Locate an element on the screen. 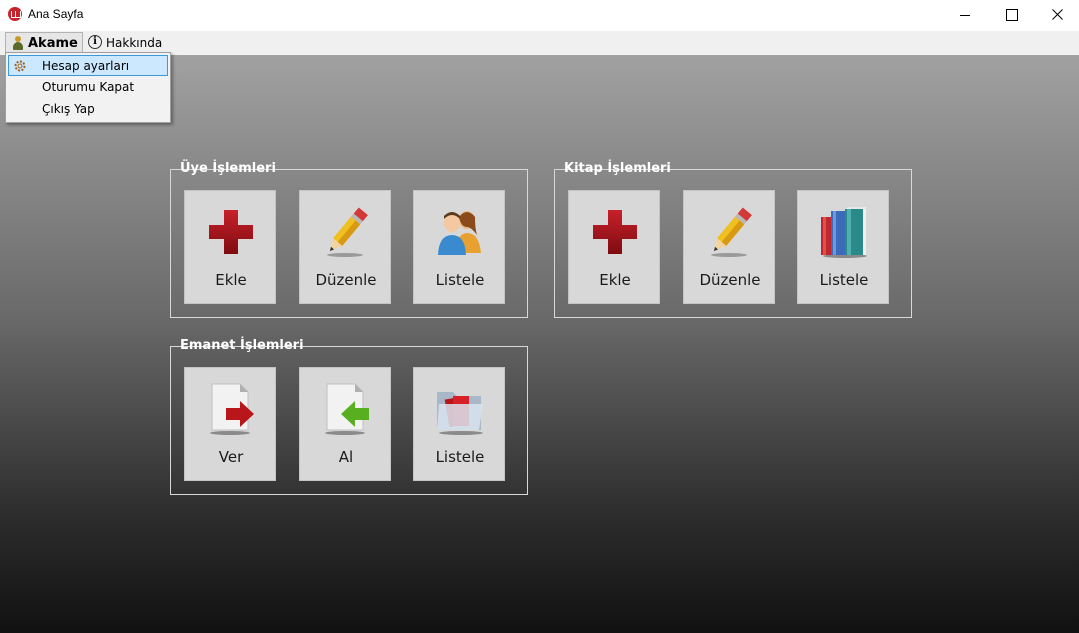 The image size is (1079, 633). book-operations-group: Kitap İşlemleri Ekle Düzenle Listele is located at coordinates (733, 239).